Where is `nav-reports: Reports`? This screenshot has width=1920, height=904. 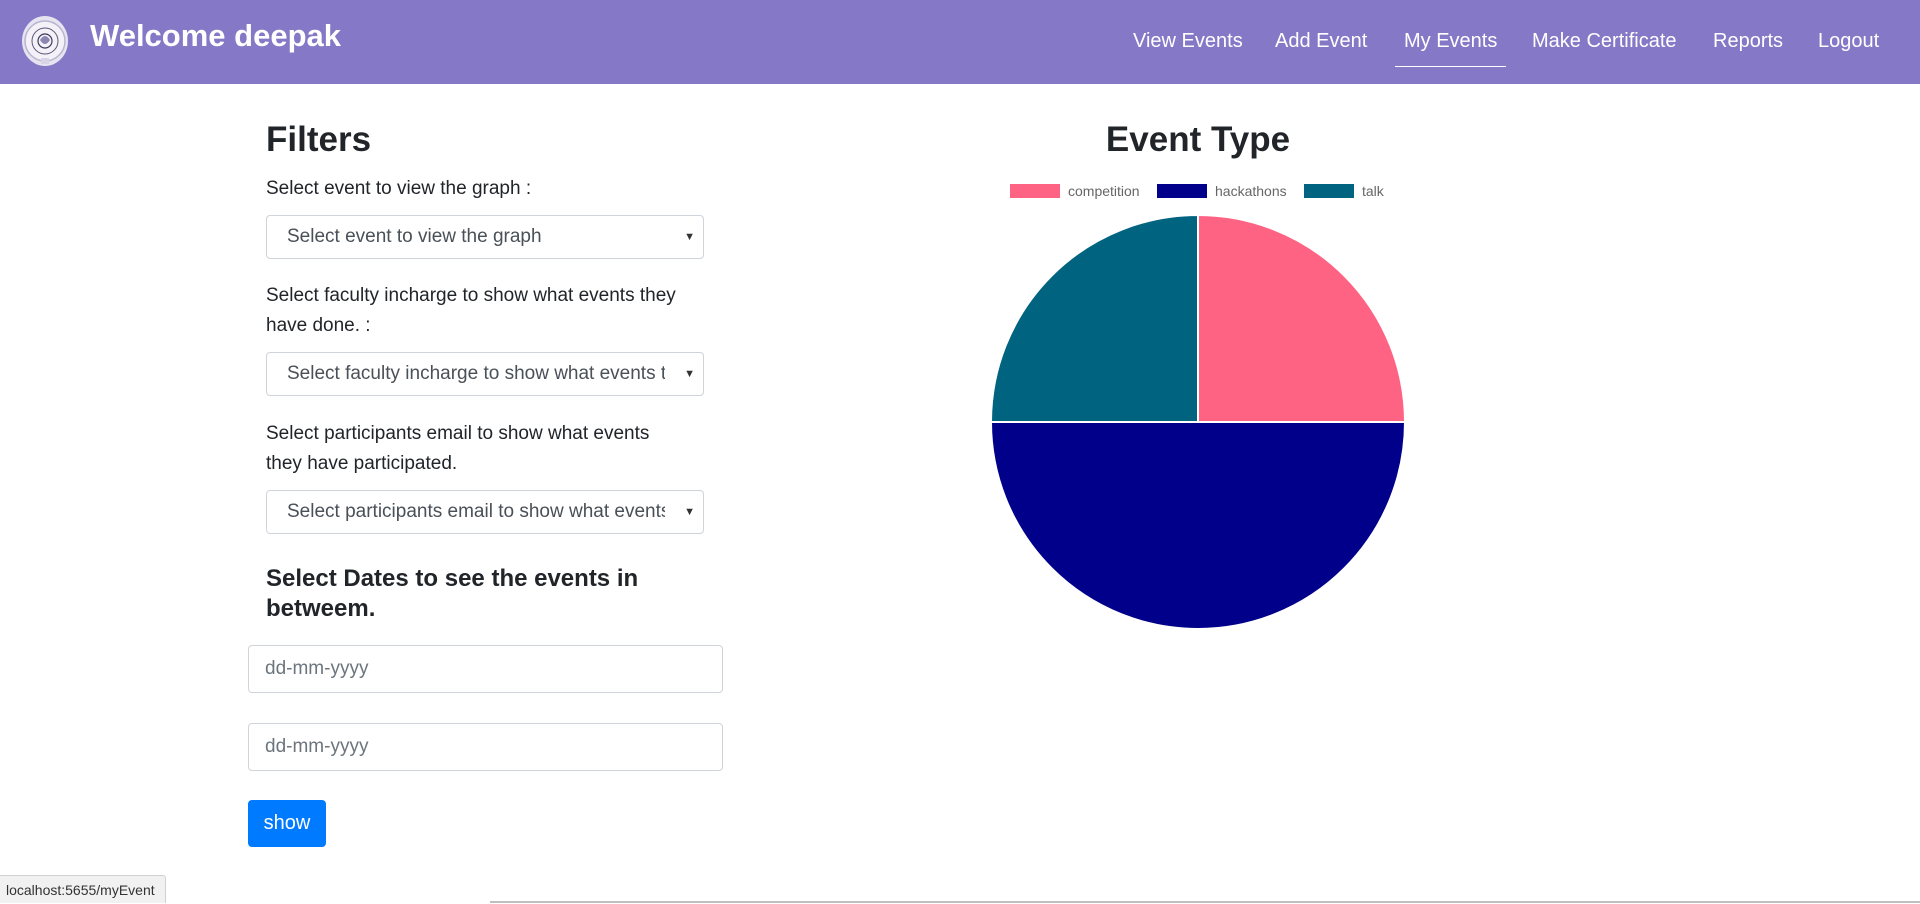
nav-reports: Reports is located at coordinates (1748, 41).